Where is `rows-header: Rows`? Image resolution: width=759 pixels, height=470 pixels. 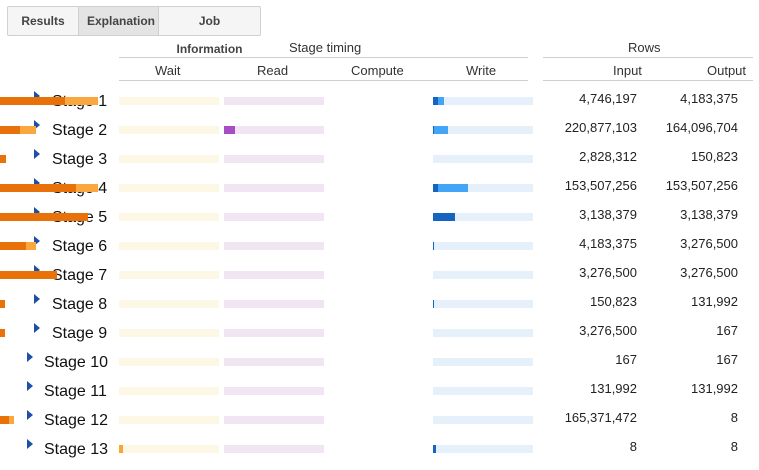
rows-header: Rows is located at coordinates (644, 47).